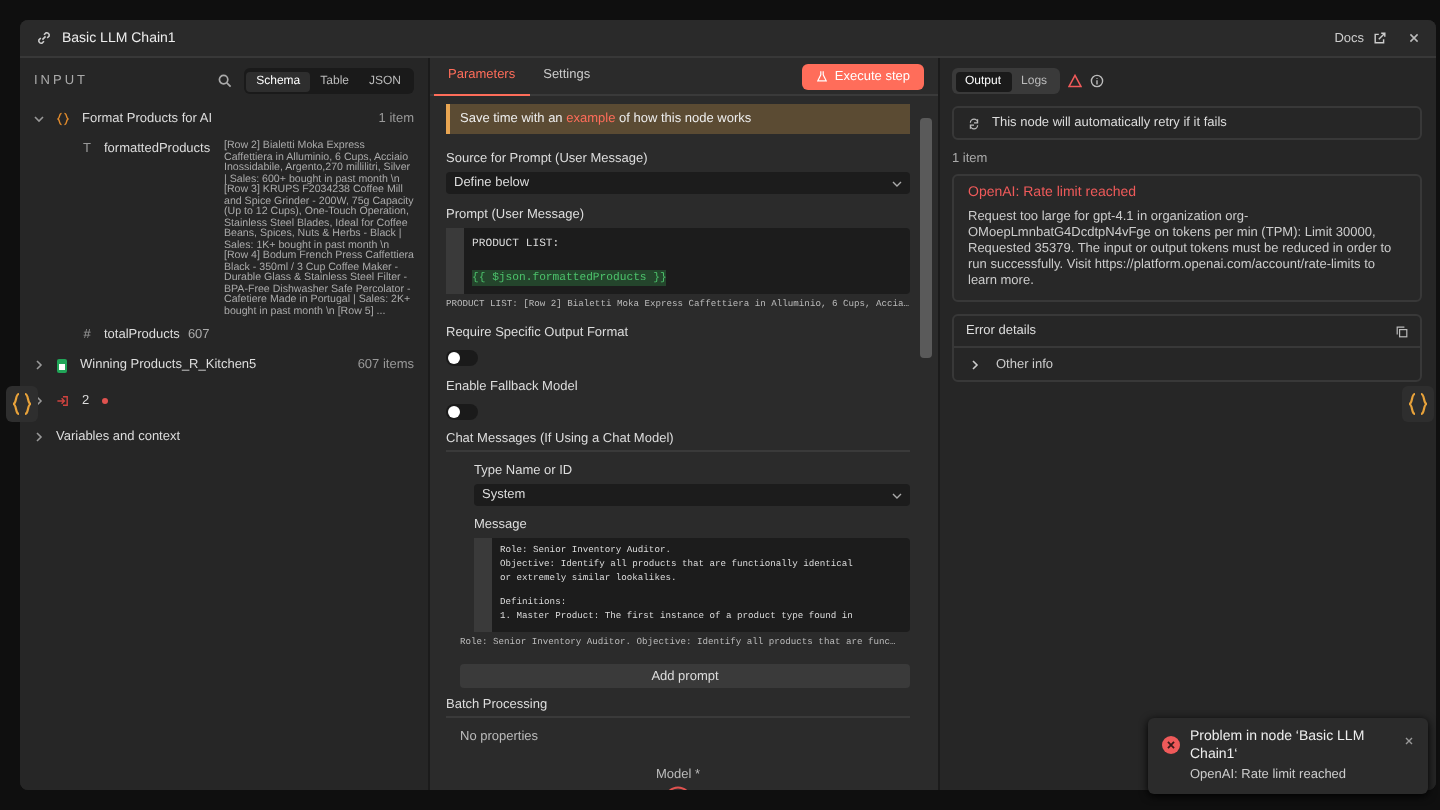 This screenshot has height=810, width=1440. Describe the element at coordinates (1097, 81) in the screenshot. I see `info-icon` at that location.